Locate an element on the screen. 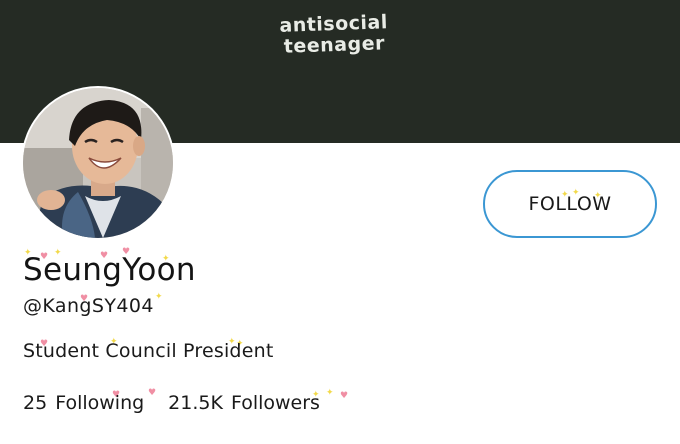 This screenshot has width=680, height=444. banner-line-2: teenager is located at coordinates (334, 45).